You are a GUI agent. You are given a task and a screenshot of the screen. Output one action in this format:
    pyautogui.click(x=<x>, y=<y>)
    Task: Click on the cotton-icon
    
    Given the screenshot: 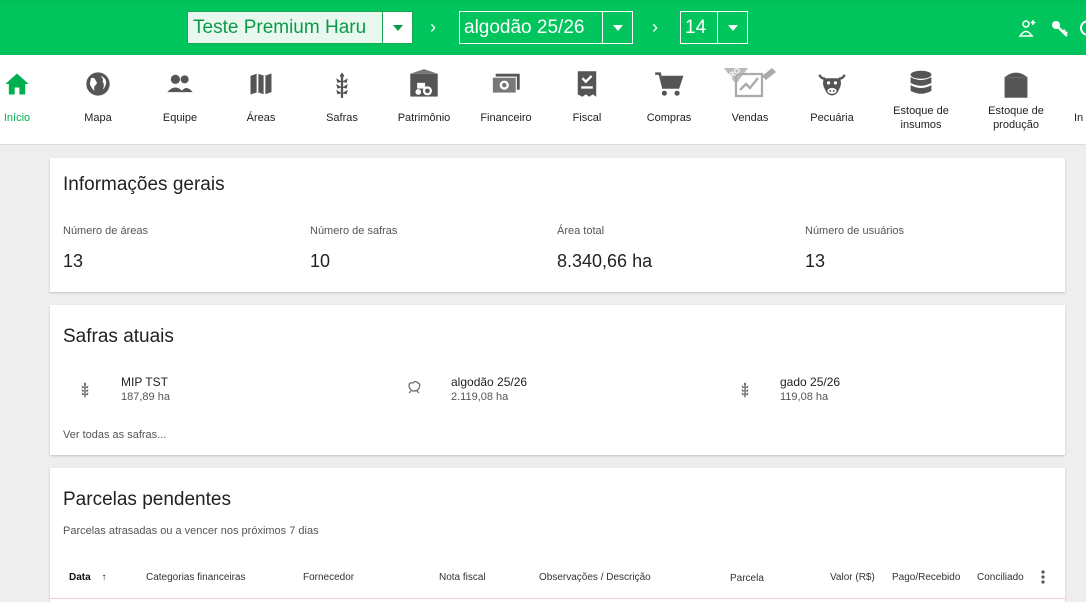 What is the action you would take?
    pyautogui.click(x=414, y=389)
    